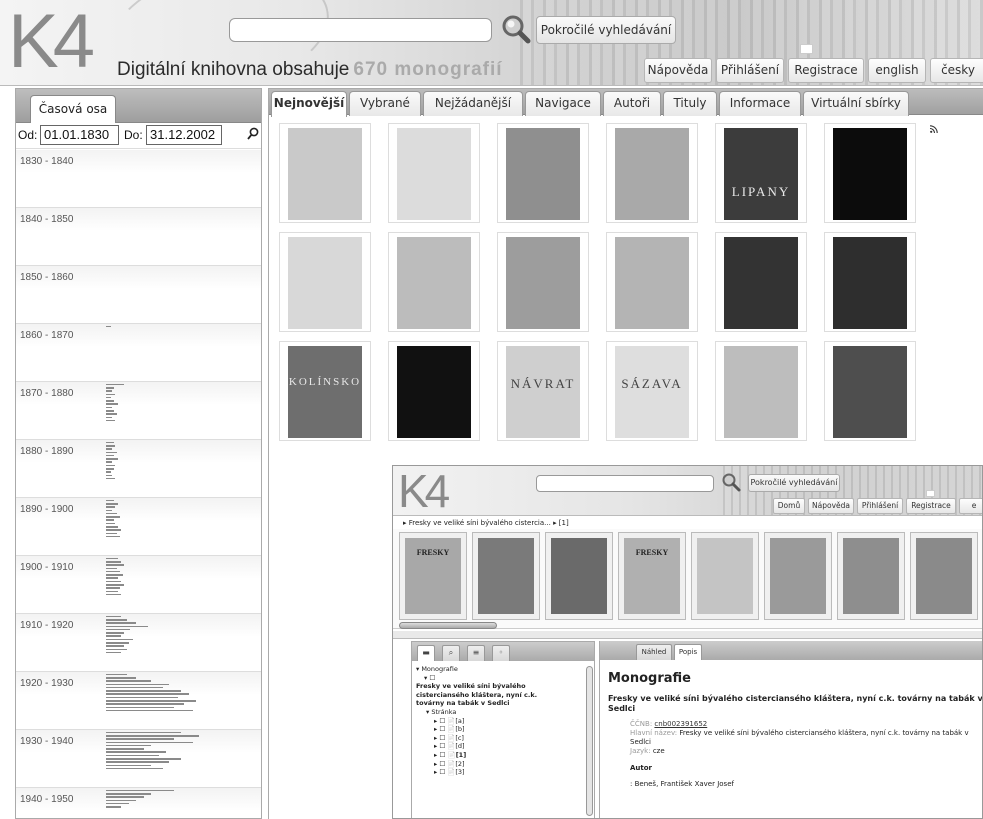  I want to click on from-date-input: 01.01.1830, so click(79, 135).